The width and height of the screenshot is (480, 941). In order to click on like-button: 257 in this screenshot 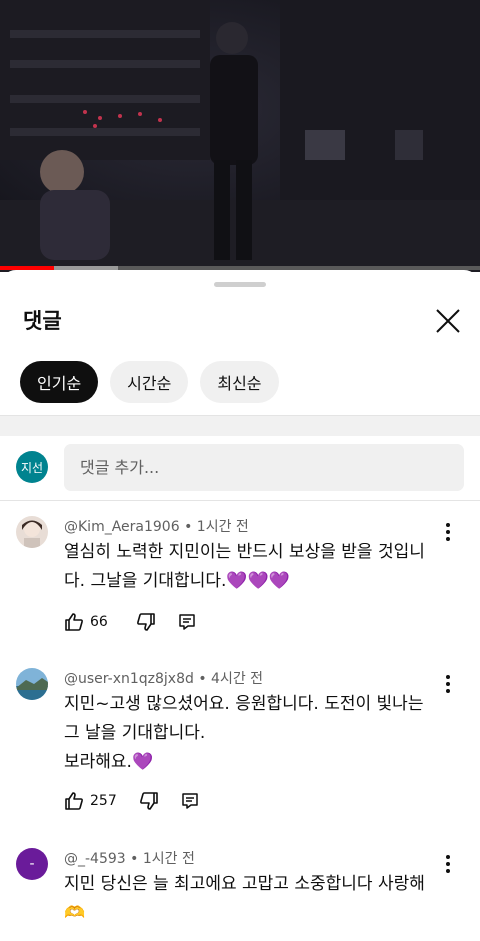, I will do `click(90, 801)`.